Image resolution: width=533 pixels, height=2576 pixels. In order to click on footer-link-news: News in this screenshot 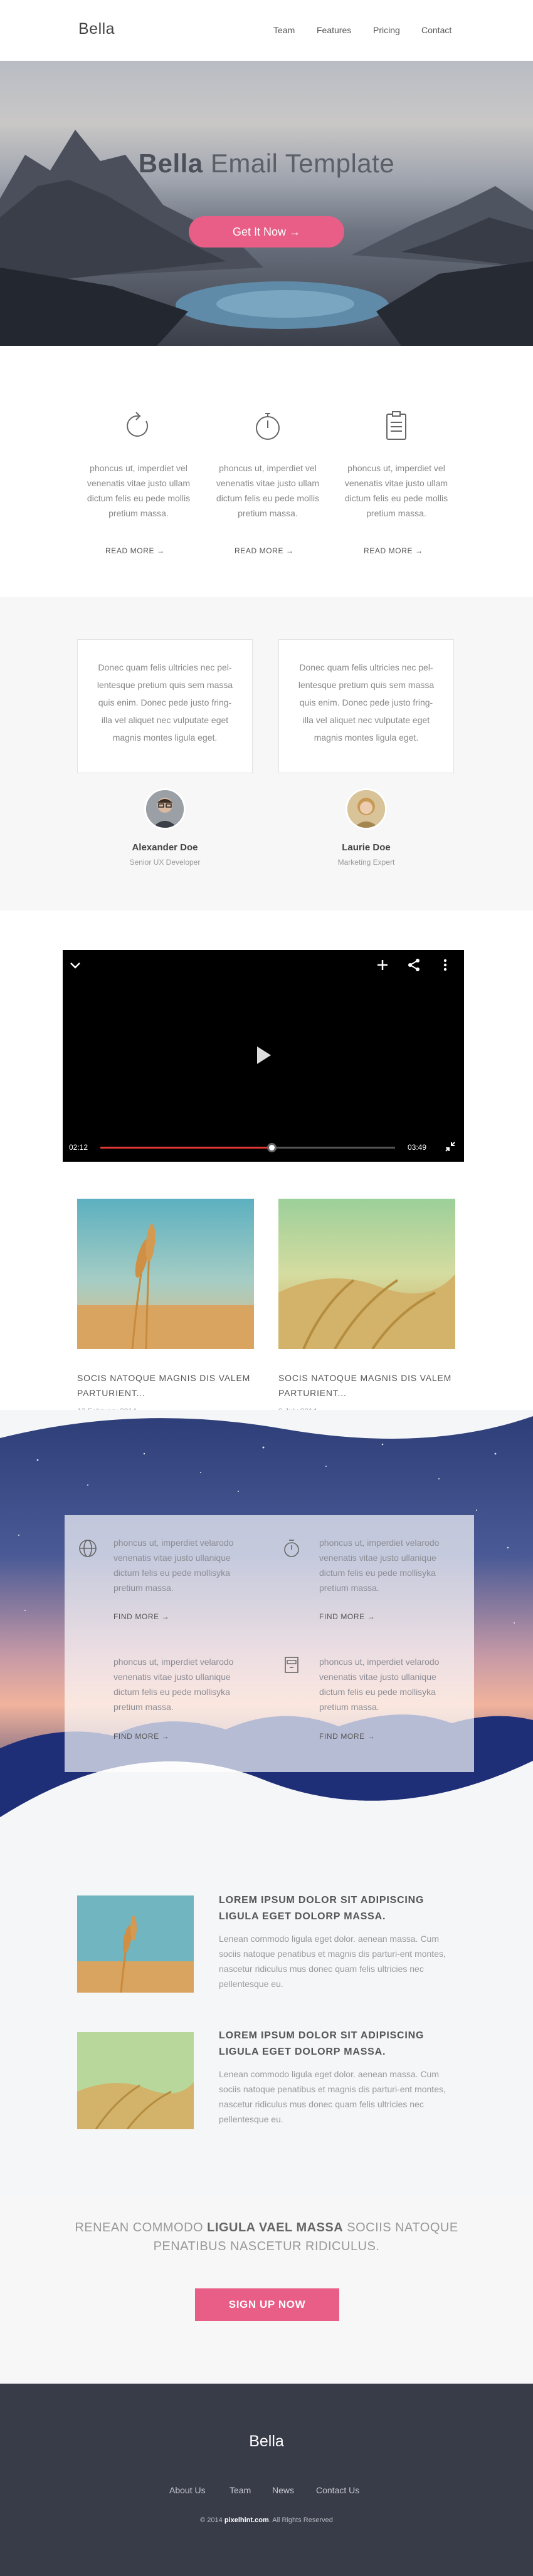, I will do `click(283, 2490)`.